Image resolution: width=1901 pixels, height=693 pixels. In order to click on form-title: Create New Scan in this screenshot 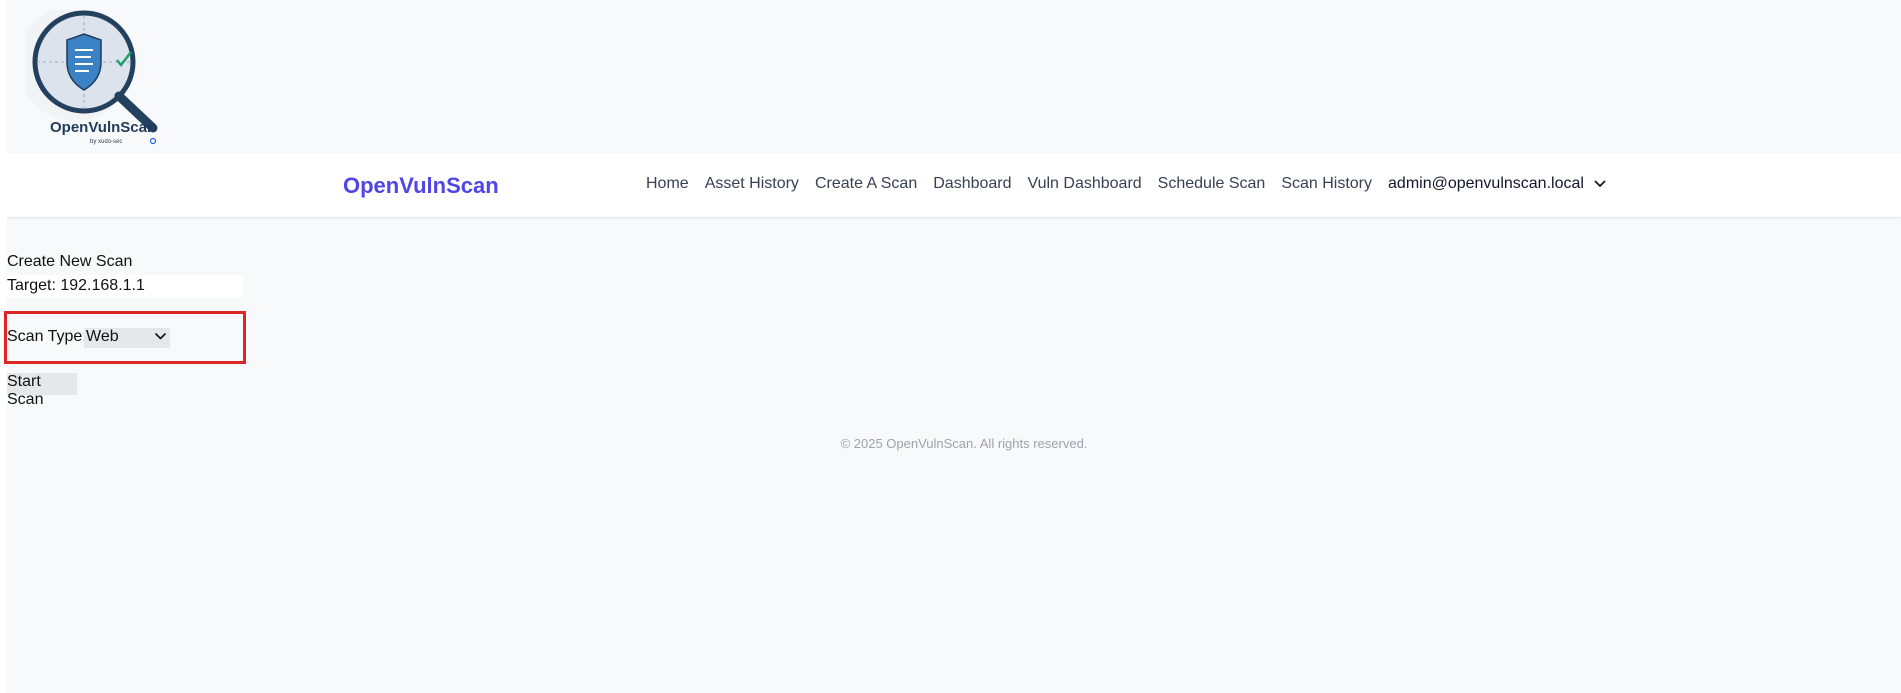, I will do `click(70, 261)`.